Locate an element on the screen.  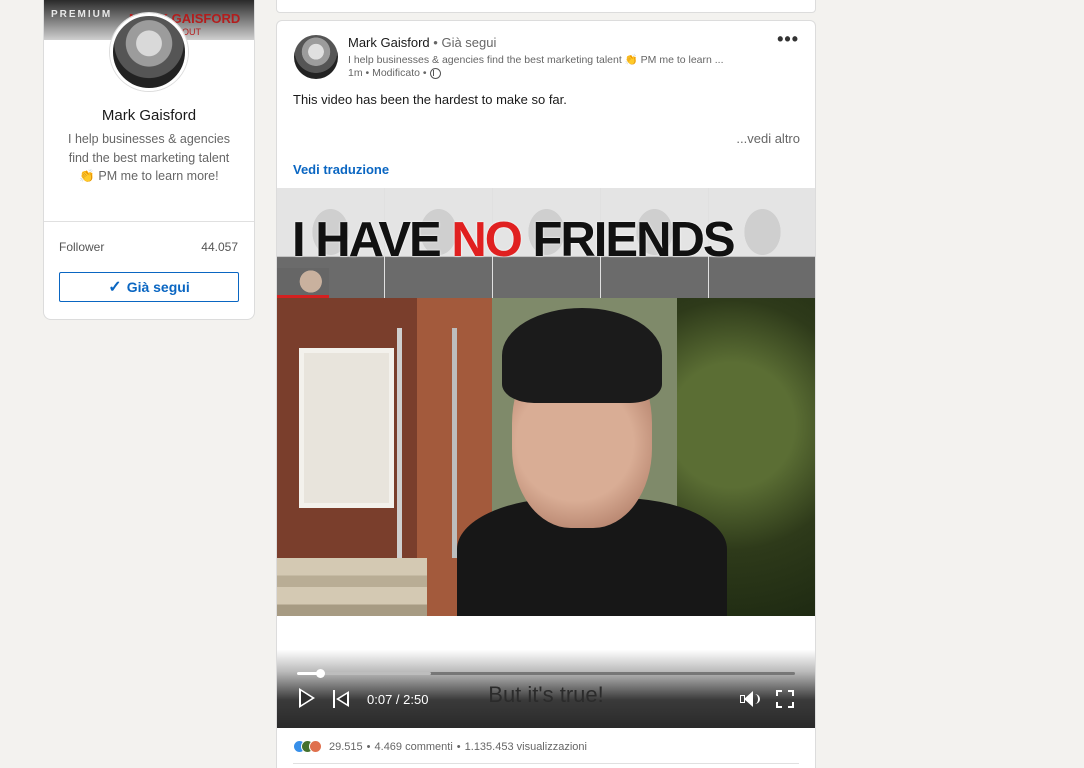
scene-window is located at coordinates (346, 428).